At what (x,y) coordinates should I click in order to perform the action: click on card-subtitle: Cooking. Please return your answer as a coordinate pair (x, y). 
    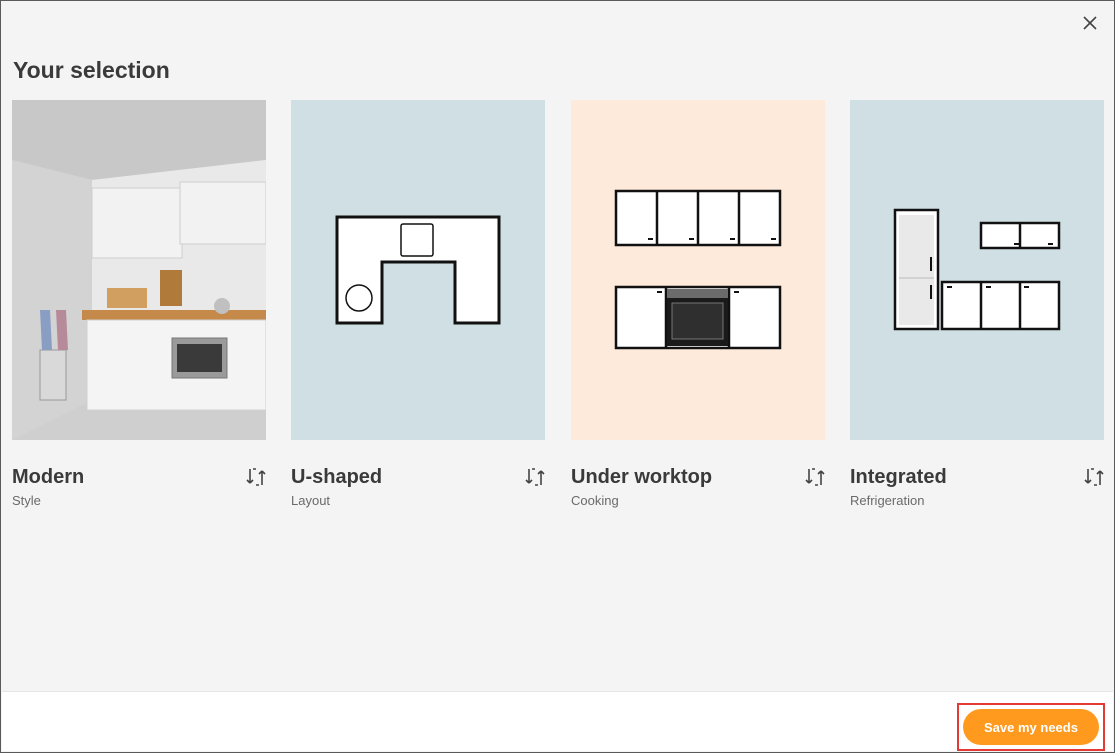
    Looking at the image, I should click on (595, 500).